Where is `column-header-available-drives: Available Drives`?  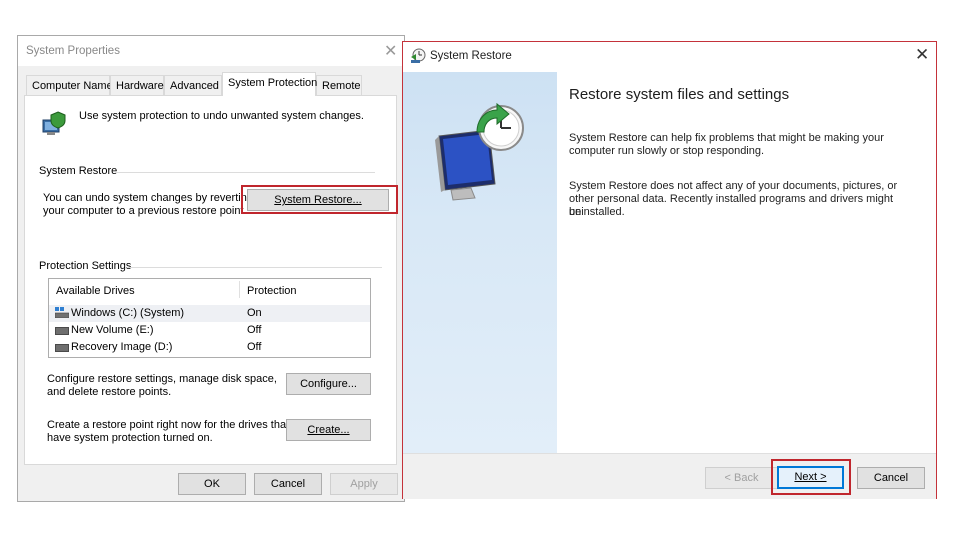 column-header-available-drives: Available Drives is located at coordinates (95, 291).